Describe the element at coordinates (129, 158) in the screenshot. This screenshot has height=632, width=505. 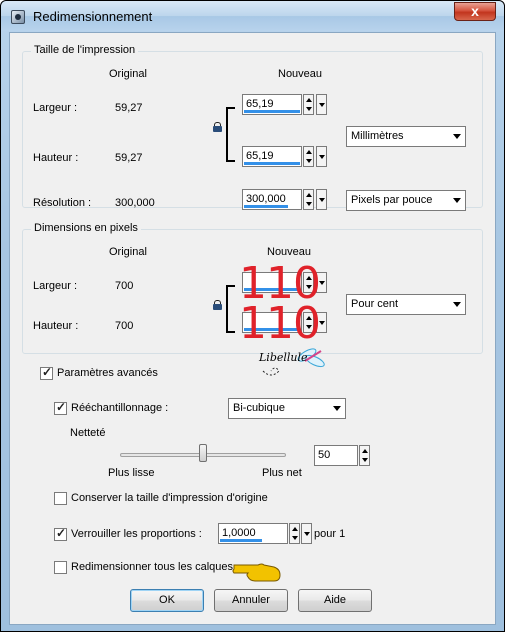
I see `print-height-original: 59,27` at that location.